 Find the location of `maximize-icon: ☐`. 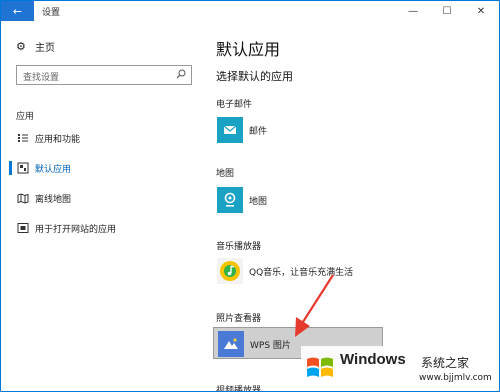

maximize-icon: ☐ is located at coordinates (447, 11).